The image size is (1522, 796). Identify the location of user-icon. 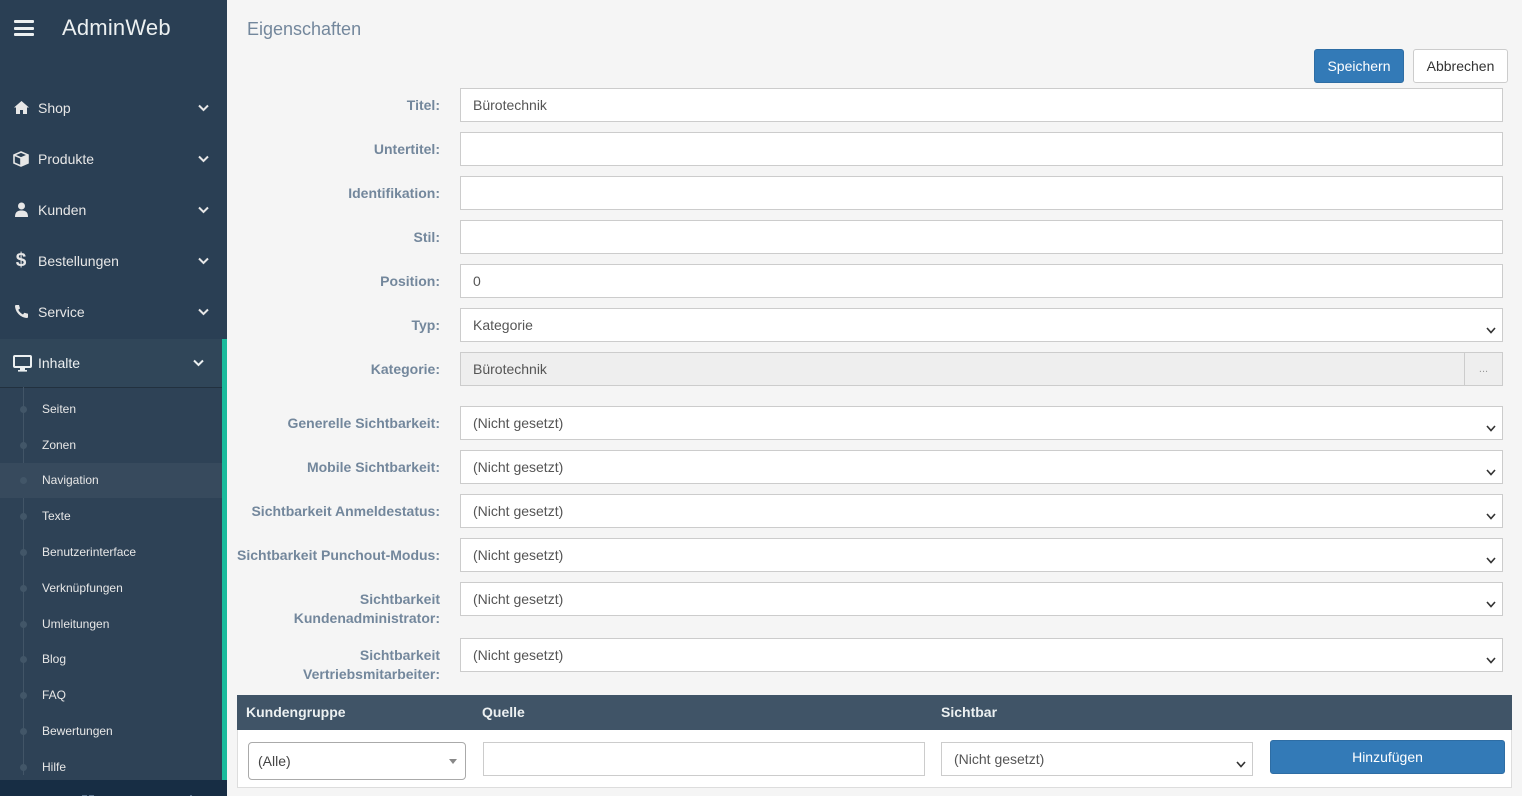
(21, 210).